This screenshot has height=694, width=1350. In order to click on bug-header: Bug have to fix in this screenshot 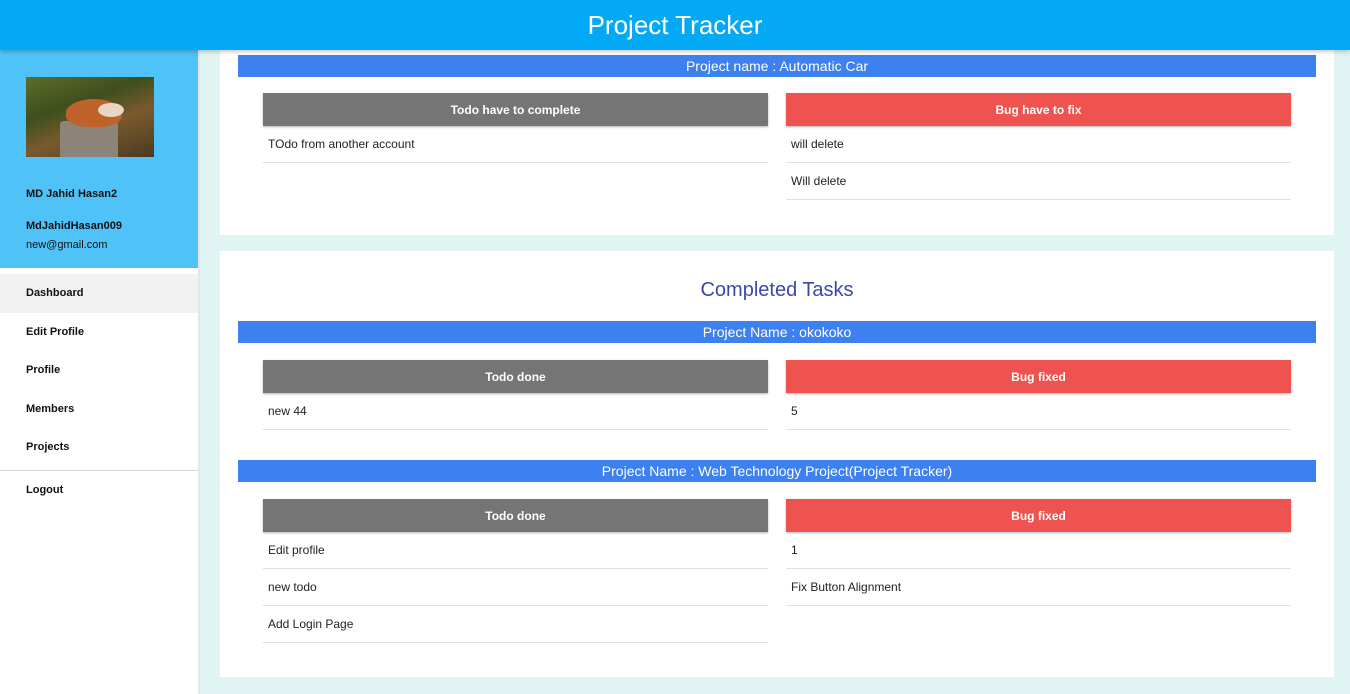, I will do `click(1038, 109)`.